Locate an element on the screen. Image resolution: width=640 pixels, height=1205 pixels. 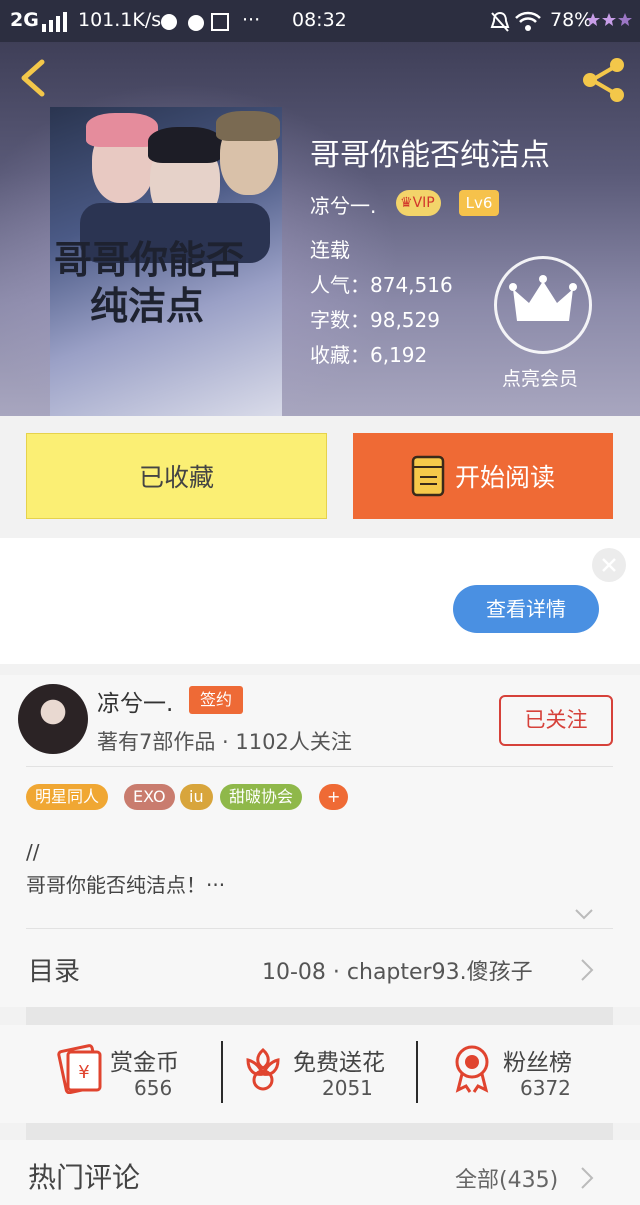
member-button is located at coordinates (543, 305).